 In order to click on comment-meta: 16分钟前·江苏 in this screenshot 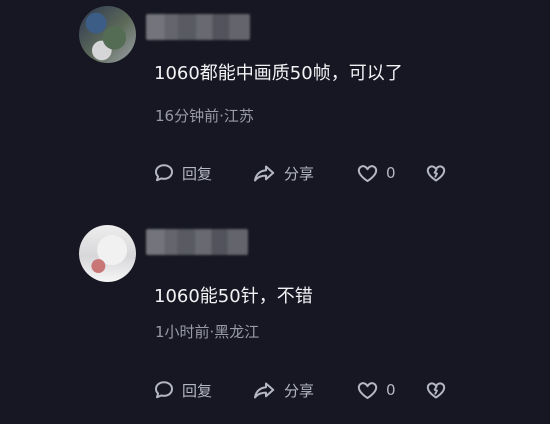, I will do `click(204, 116)`.